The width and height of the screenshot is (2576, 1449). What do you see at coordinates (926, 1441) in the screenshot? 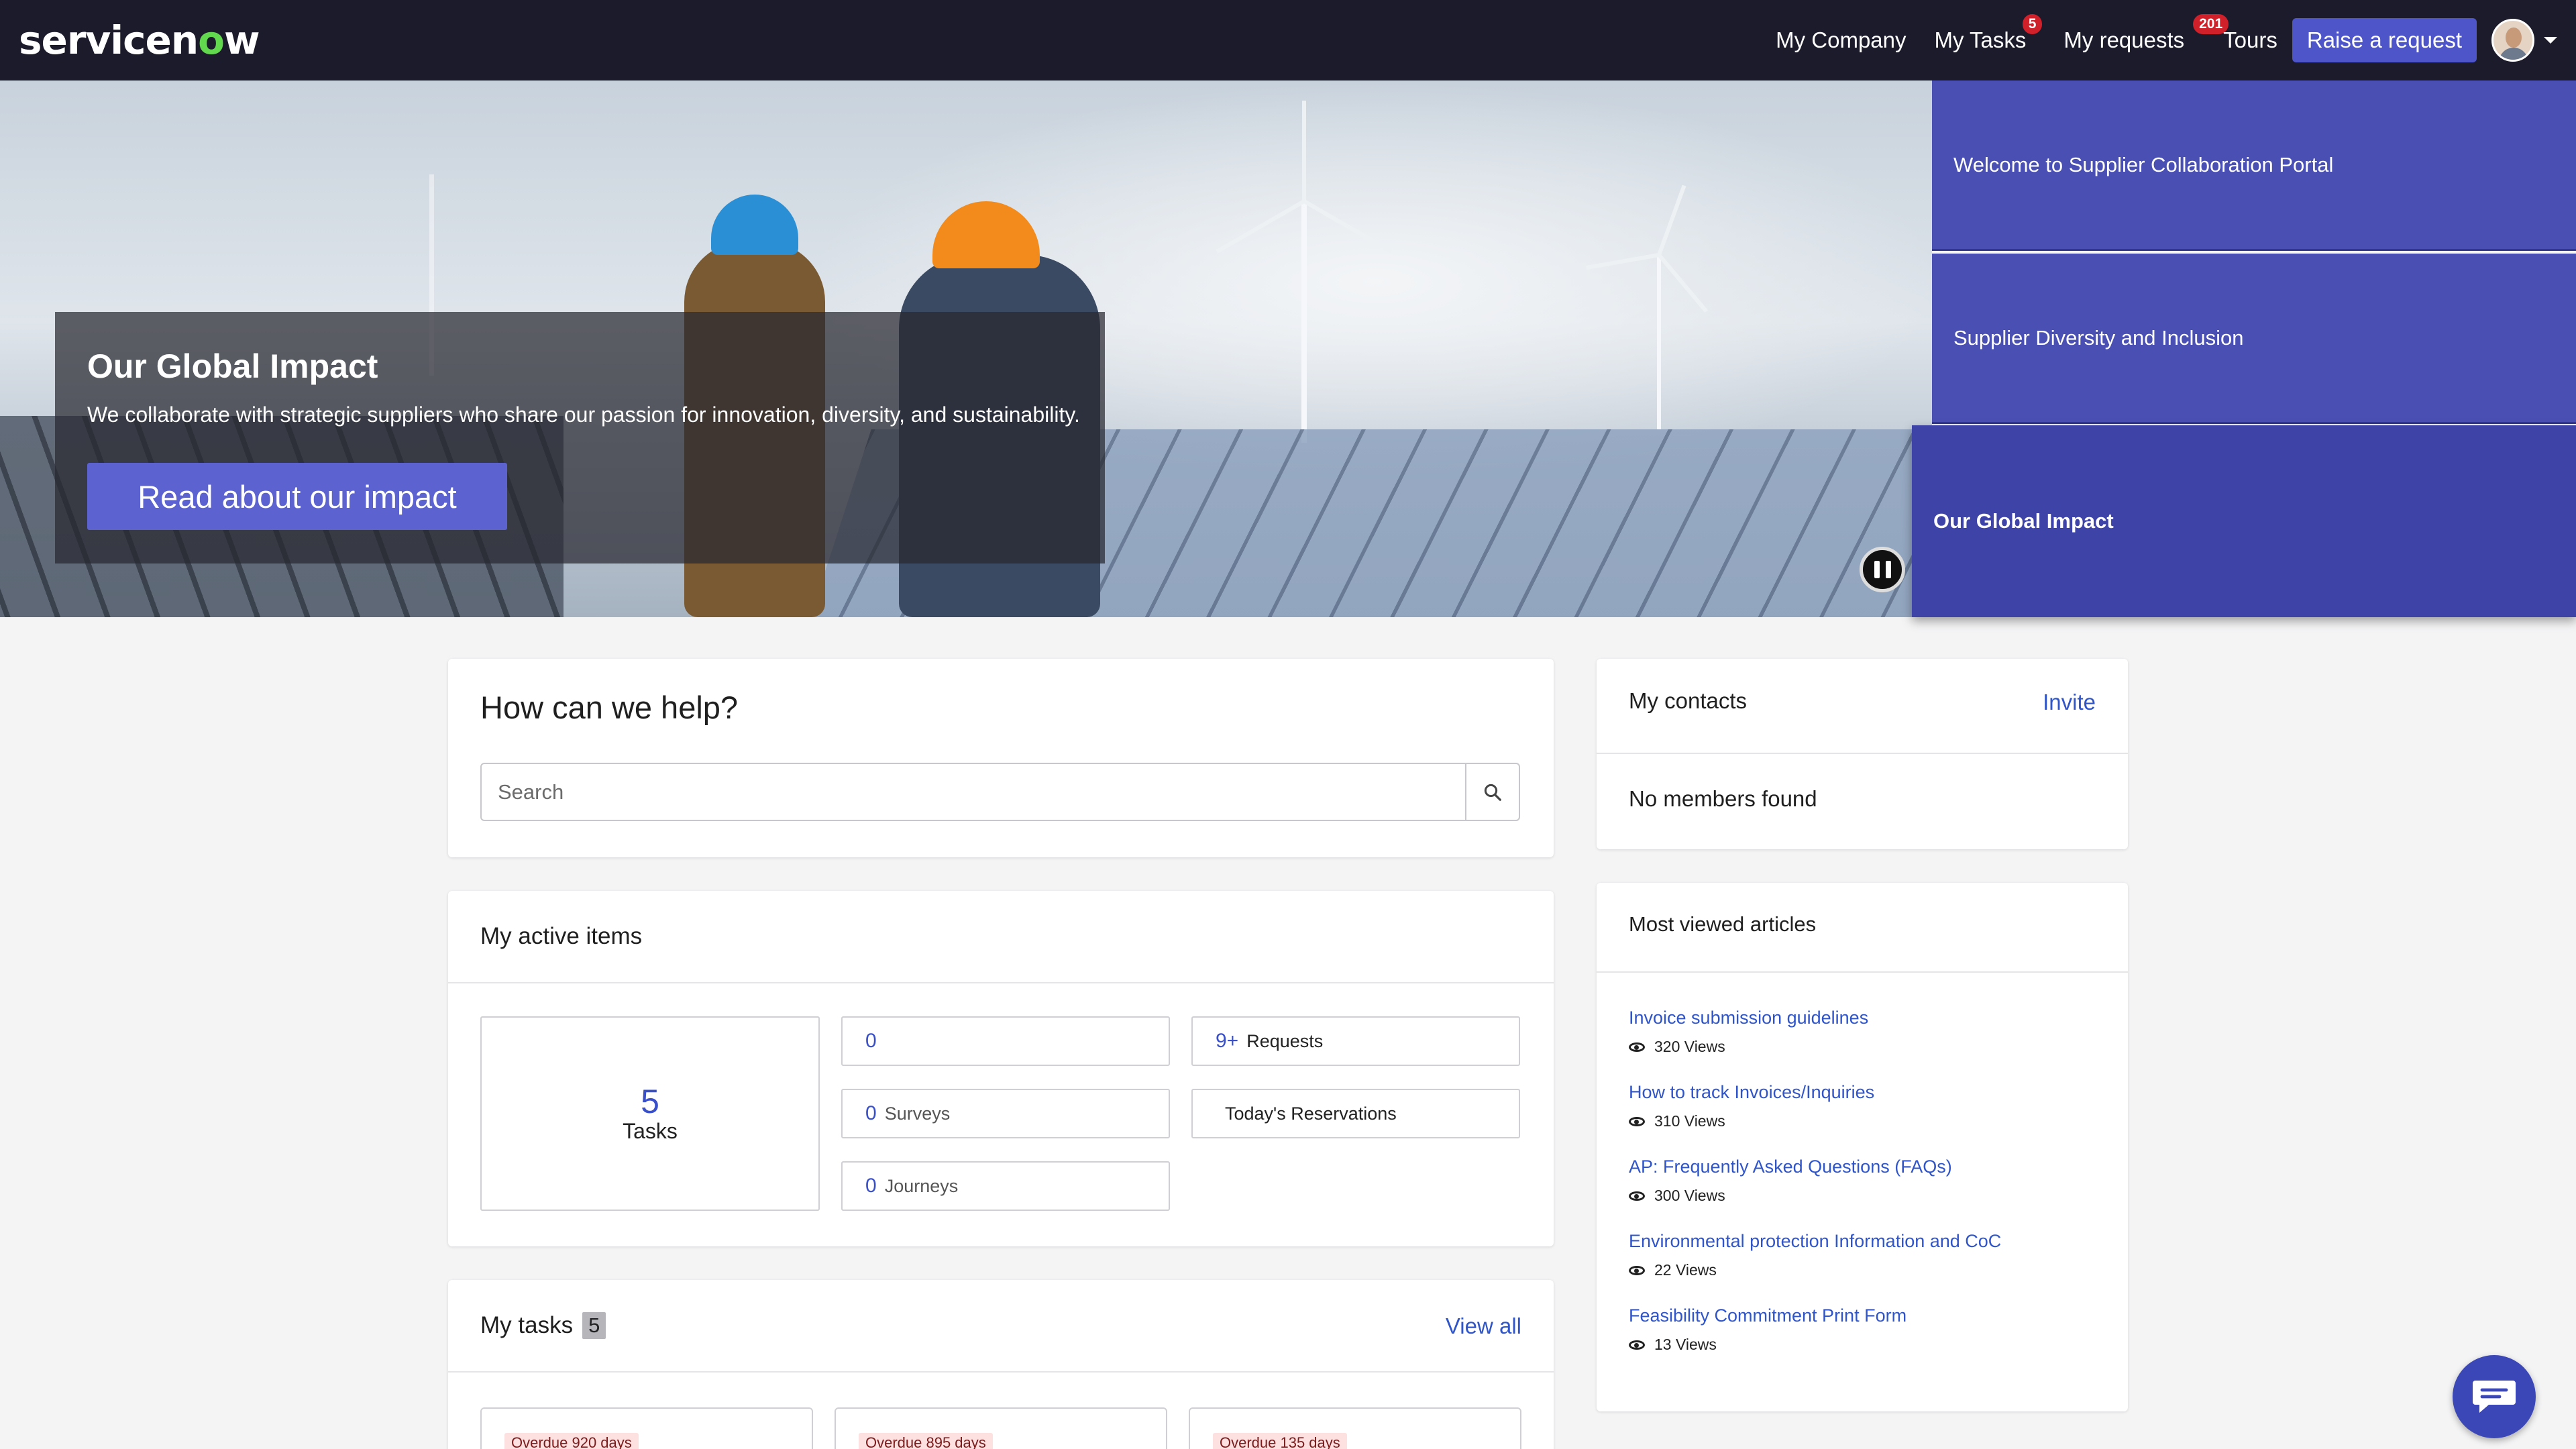
I see `overdue-badge: Overdue 895 days` at bounding box center [926, 1441].